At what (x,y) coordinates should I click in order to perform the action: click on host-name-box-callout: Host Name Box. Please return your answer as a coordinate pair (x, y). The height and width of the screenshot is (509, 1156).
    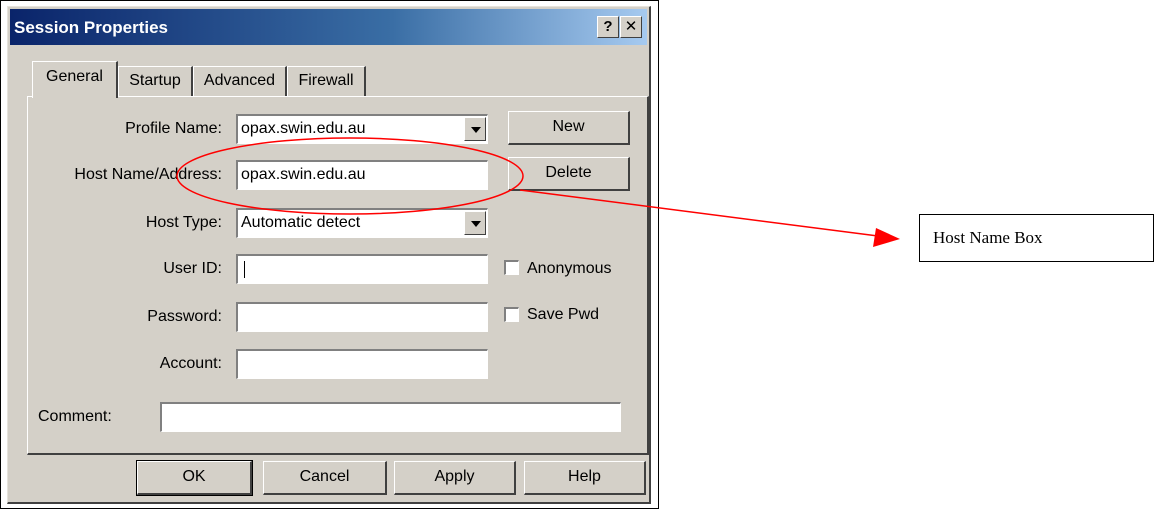
    Looking at the image, I should click on (1036, 238).